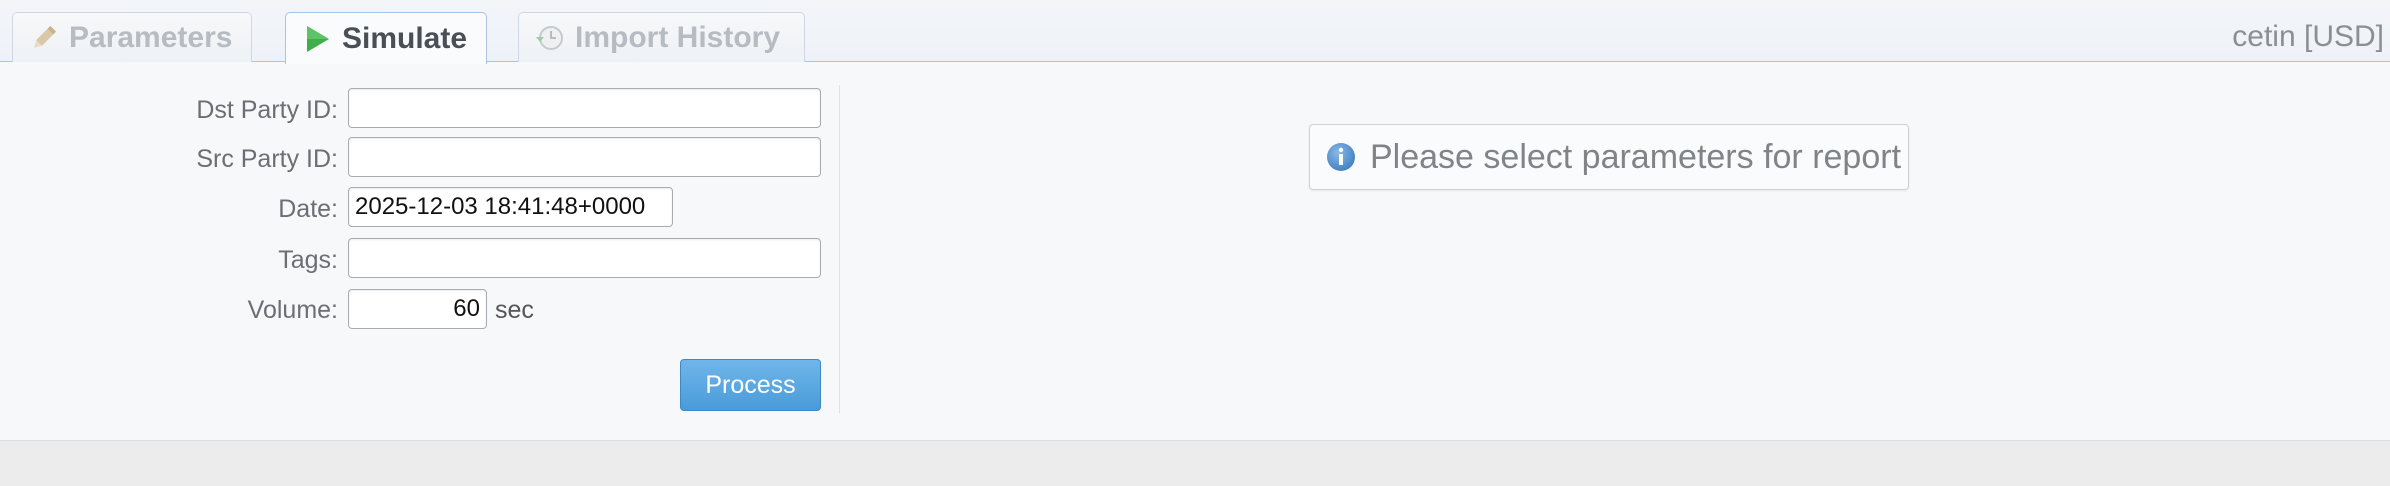  I want to click on tab-simulate: Simulate, so click(386, 38).